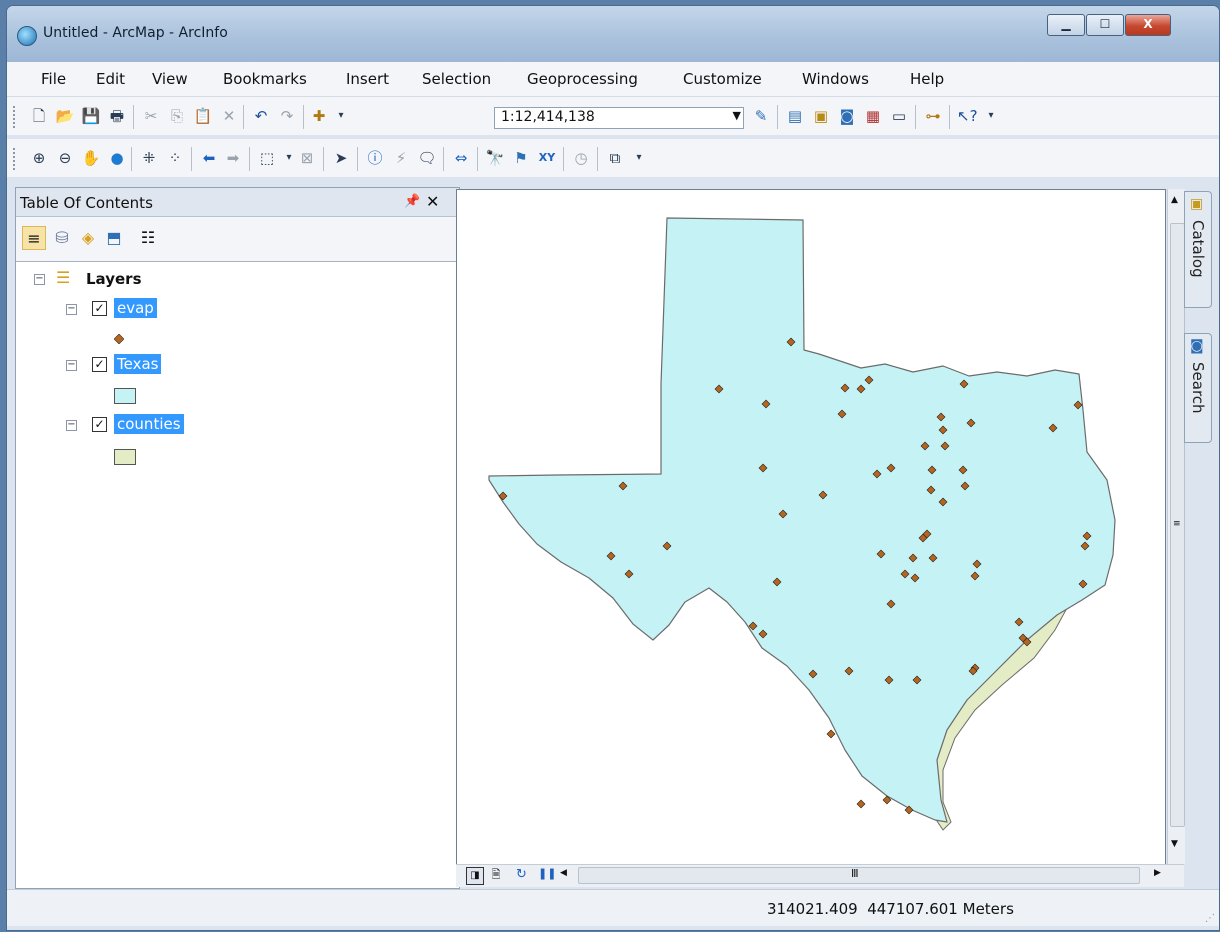 The height and width of the screenshot is (932, 1220). Describe the element at coordinates (835, 79) in the screenshot. I see `menu-windows: Windows` at that location.